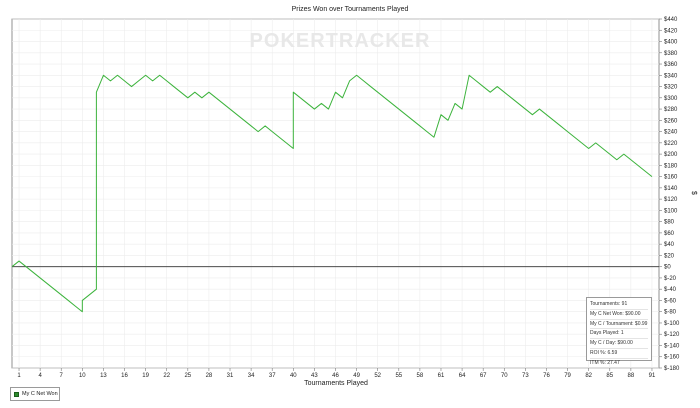 The width and height of the screenshot is (700, 408). Describe the element at coordinates (693, 193) in the screenshot. I see `y-axis-label: $` at that location.